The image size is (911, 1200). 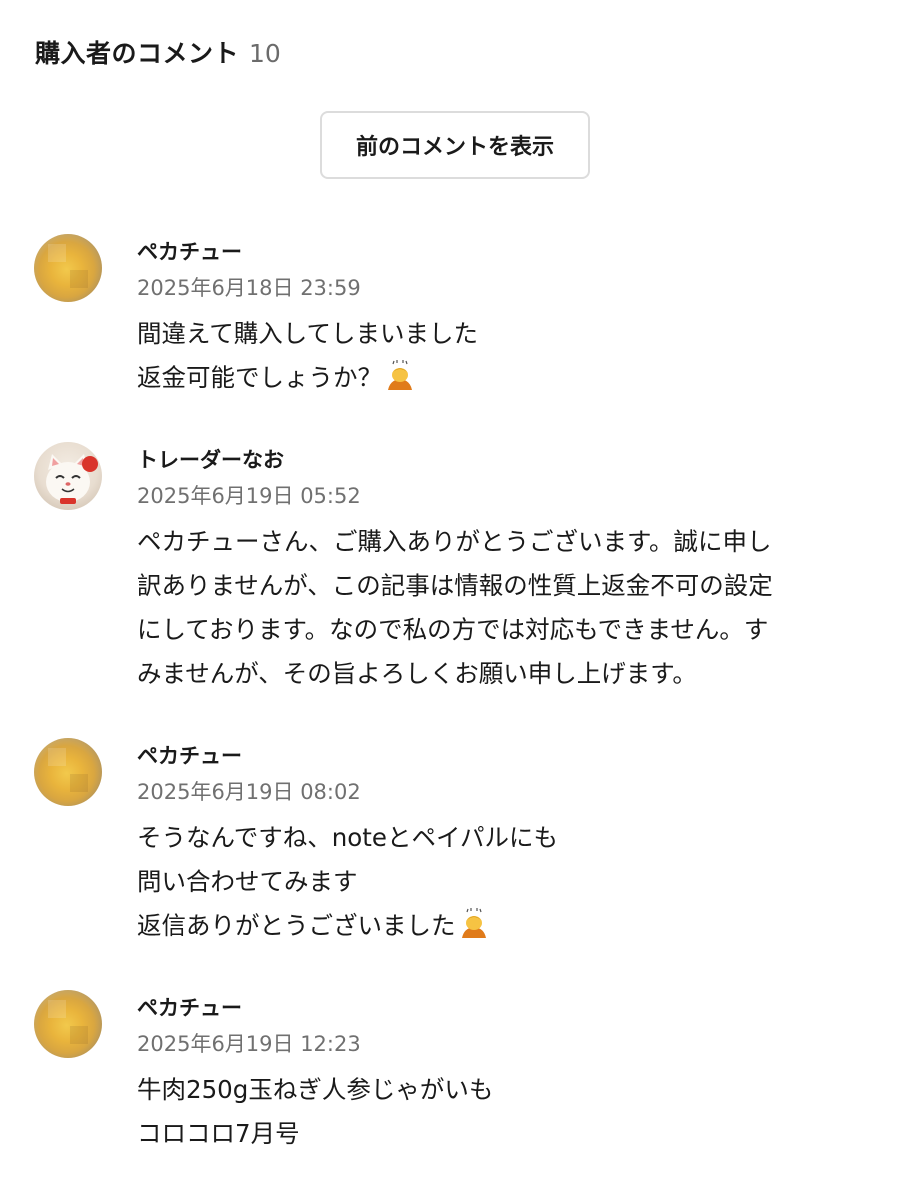 I want to click on lucky-cat-icon, so click(x=72, y=479).